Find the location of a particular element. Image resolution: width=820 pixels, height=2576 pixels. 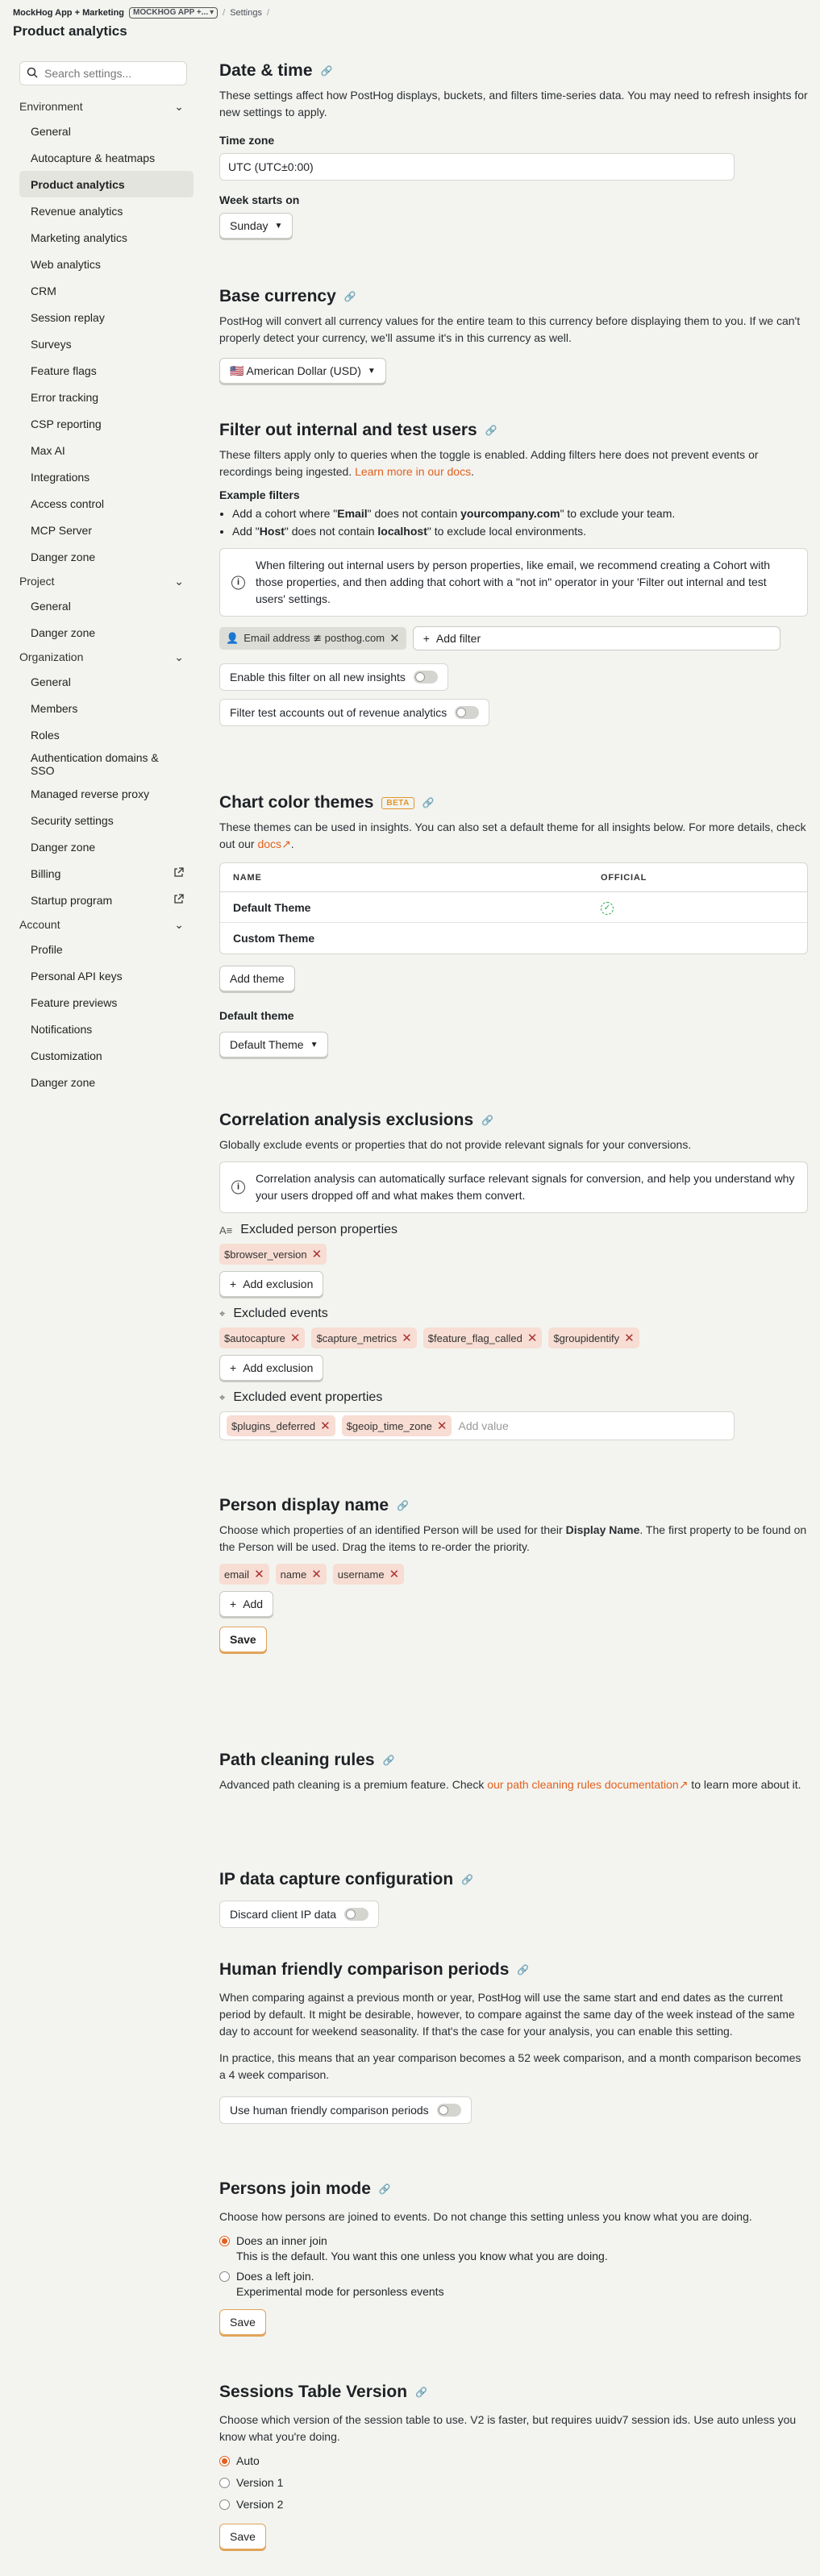

session-version-2: Version 2 is located at coordinates (513, 2504).